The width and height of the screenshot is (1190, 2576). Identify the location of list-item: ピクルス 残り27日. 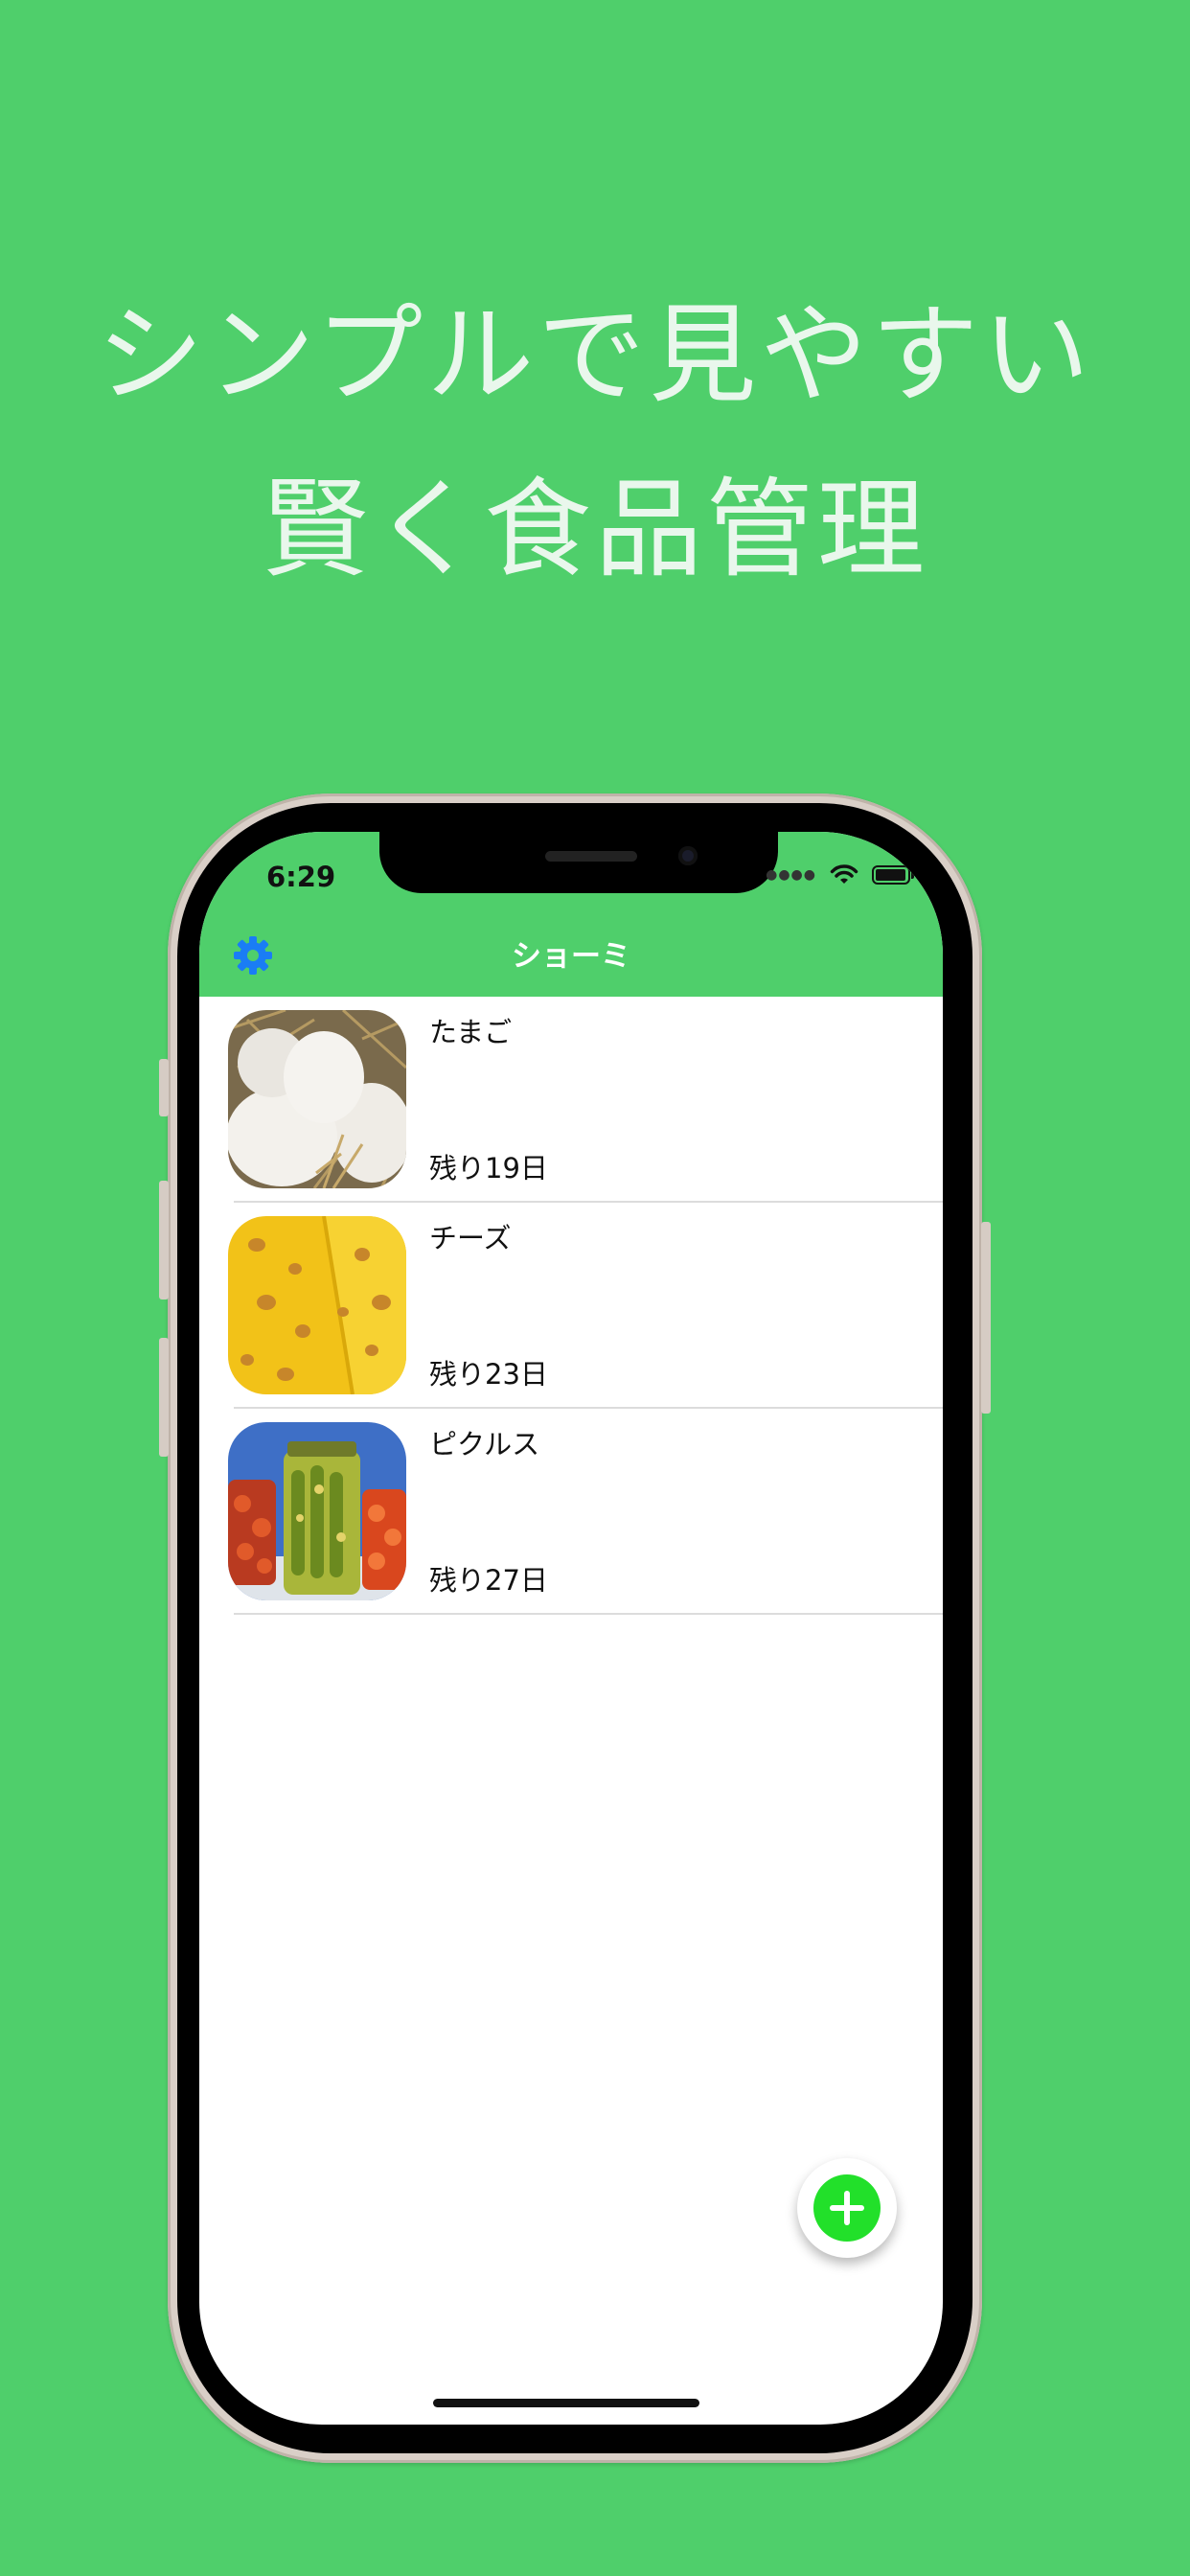
(571, 1512).